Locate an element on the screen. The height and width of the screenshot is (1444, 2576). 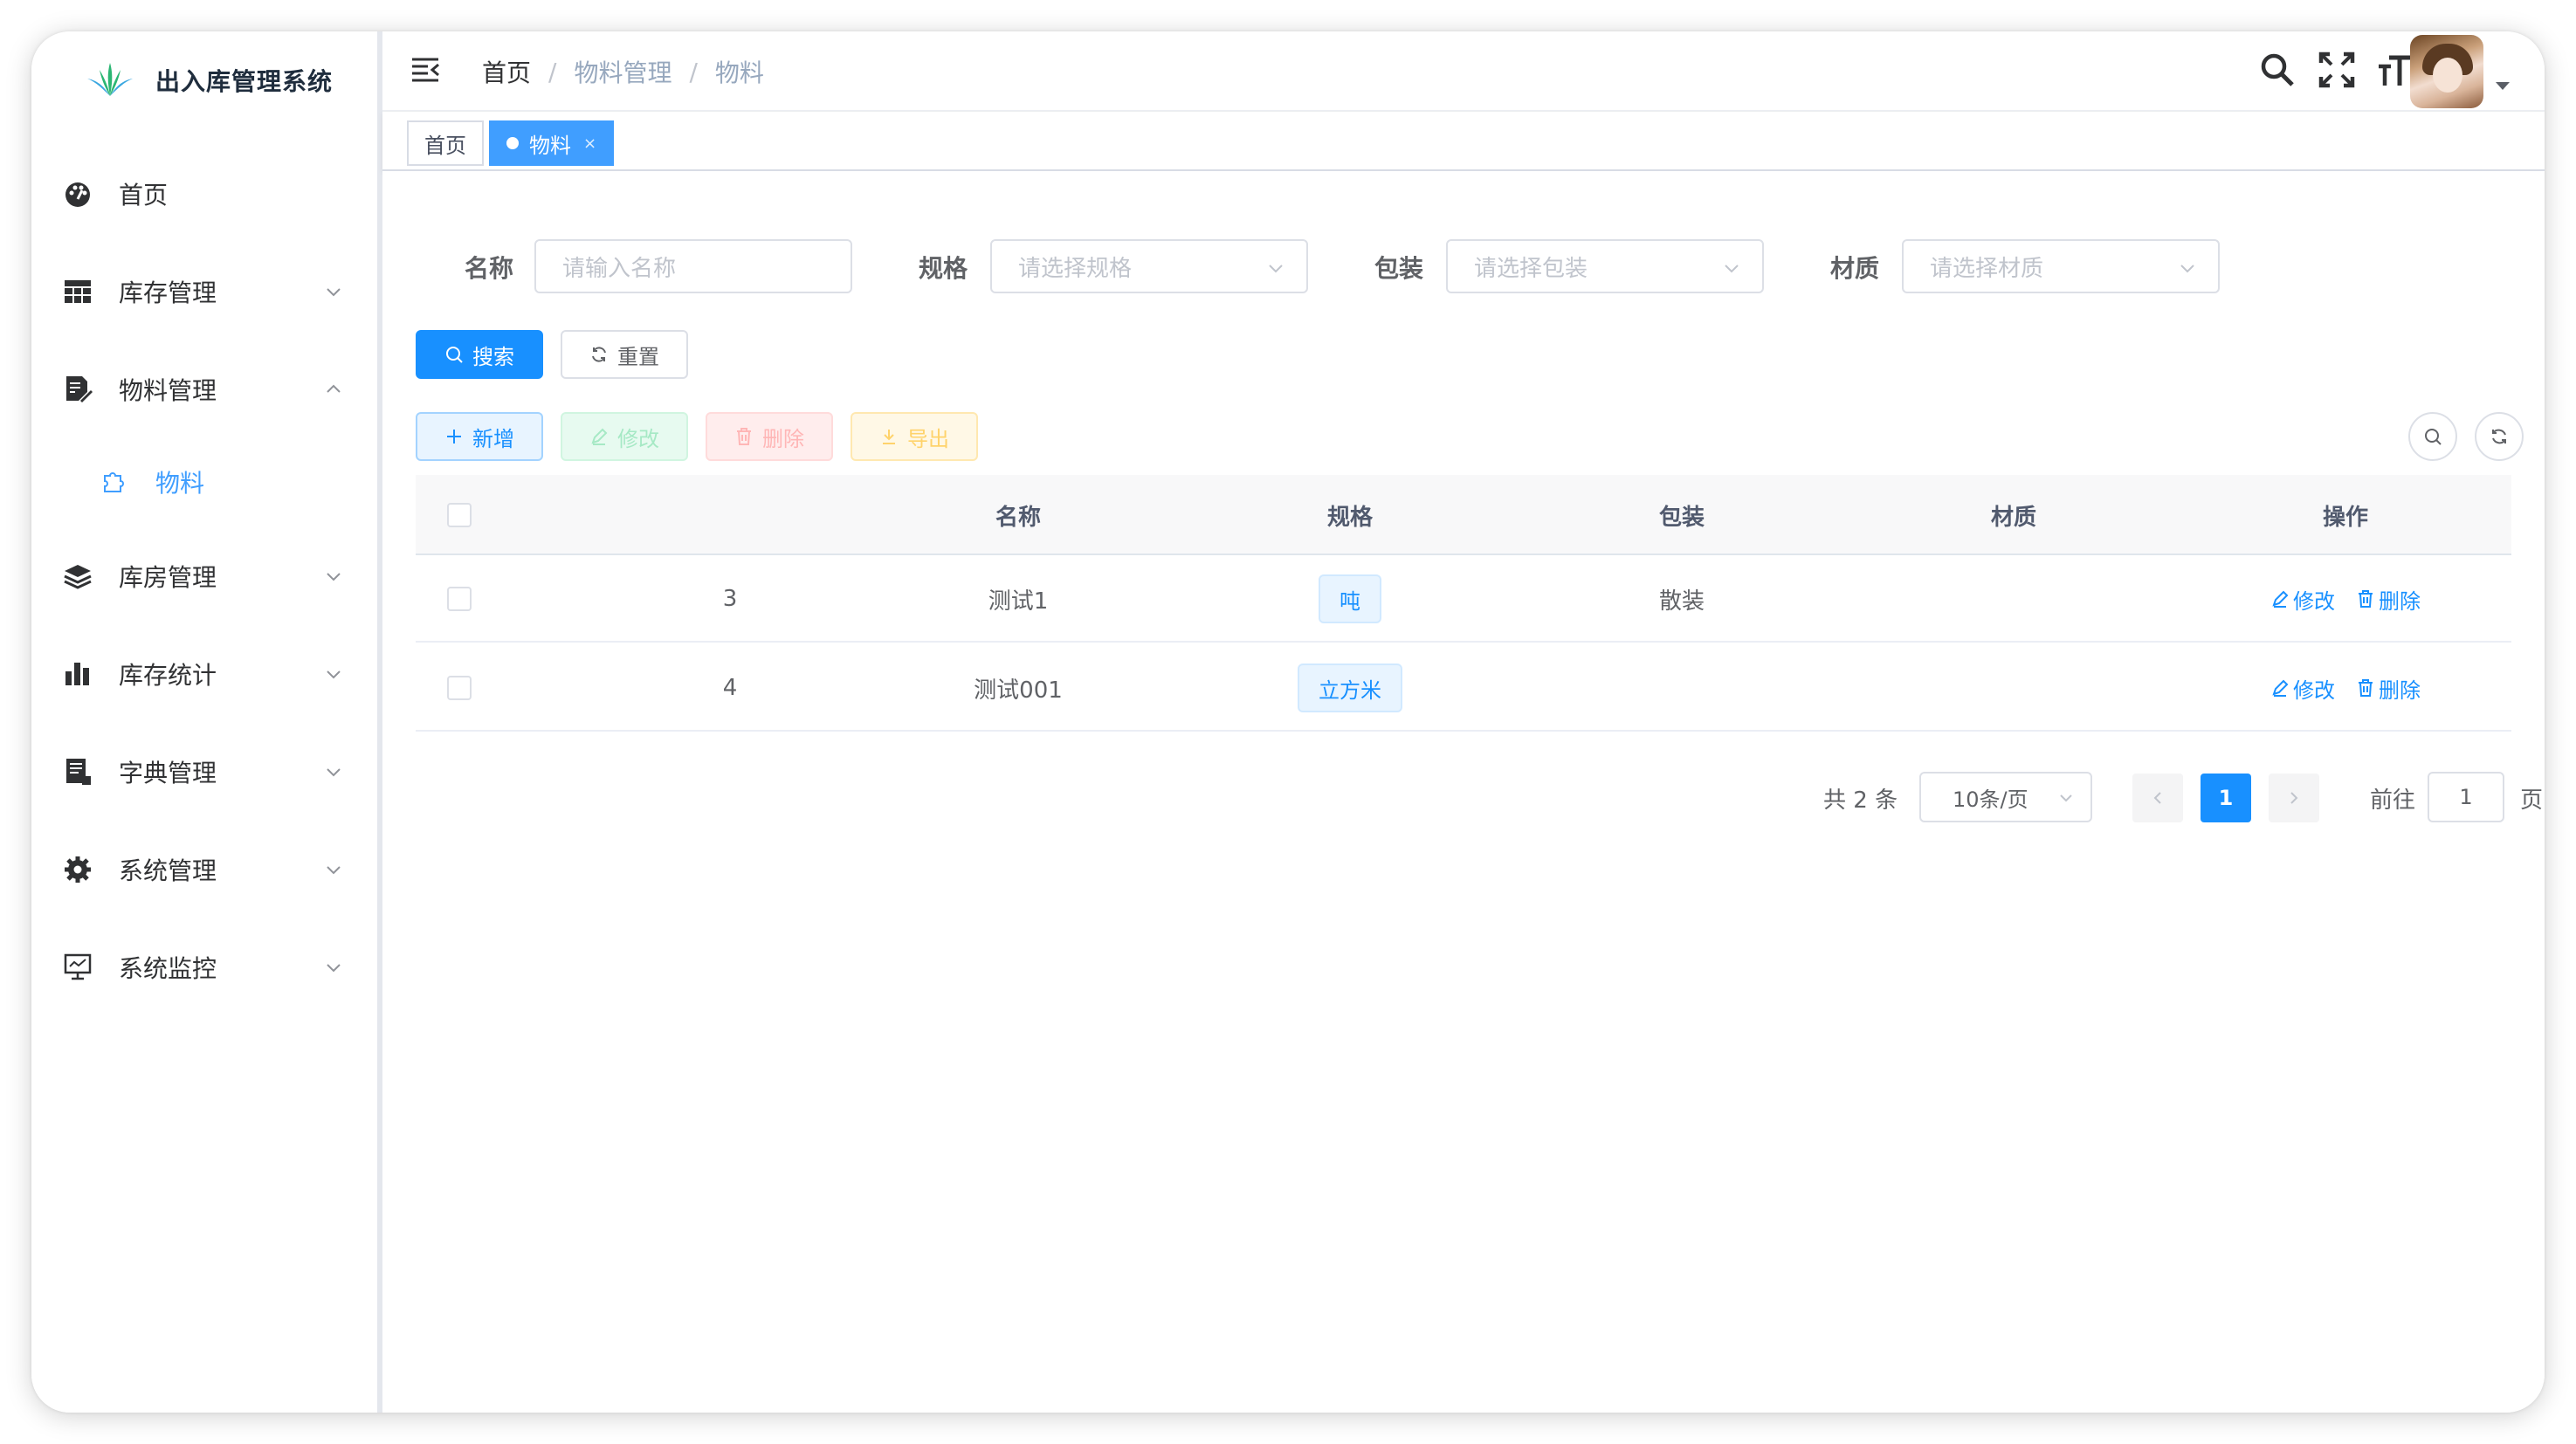
sidebar-item-label: 库房管理 is located at coordinates (168, 577).